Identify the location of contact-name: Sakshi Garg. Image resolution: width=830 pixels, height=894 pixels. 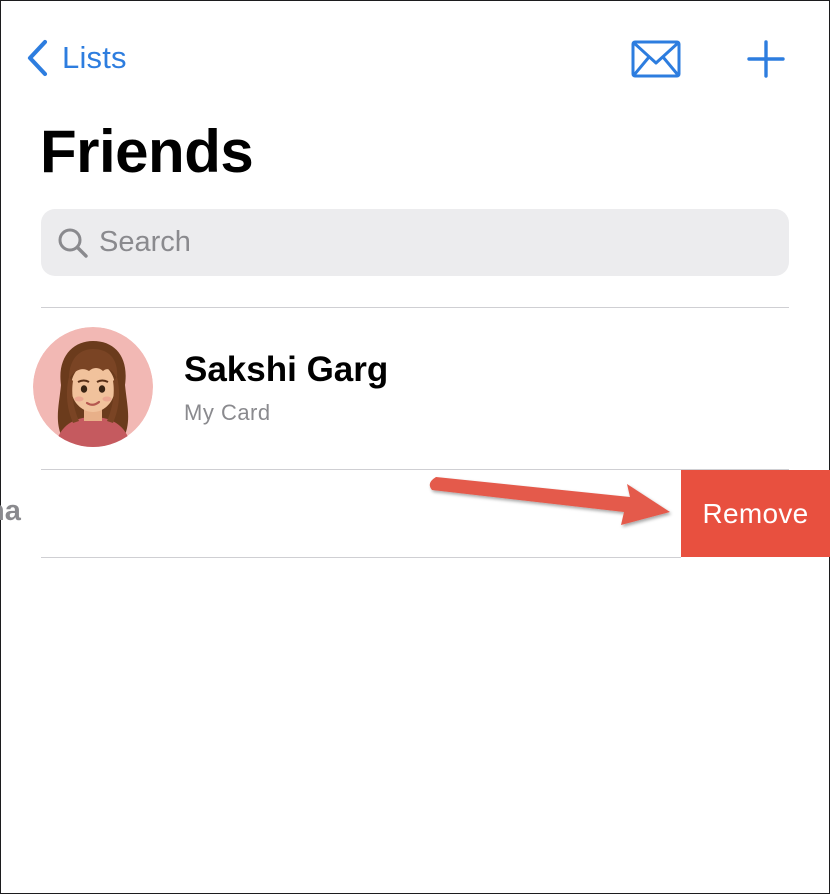
(286, 369).